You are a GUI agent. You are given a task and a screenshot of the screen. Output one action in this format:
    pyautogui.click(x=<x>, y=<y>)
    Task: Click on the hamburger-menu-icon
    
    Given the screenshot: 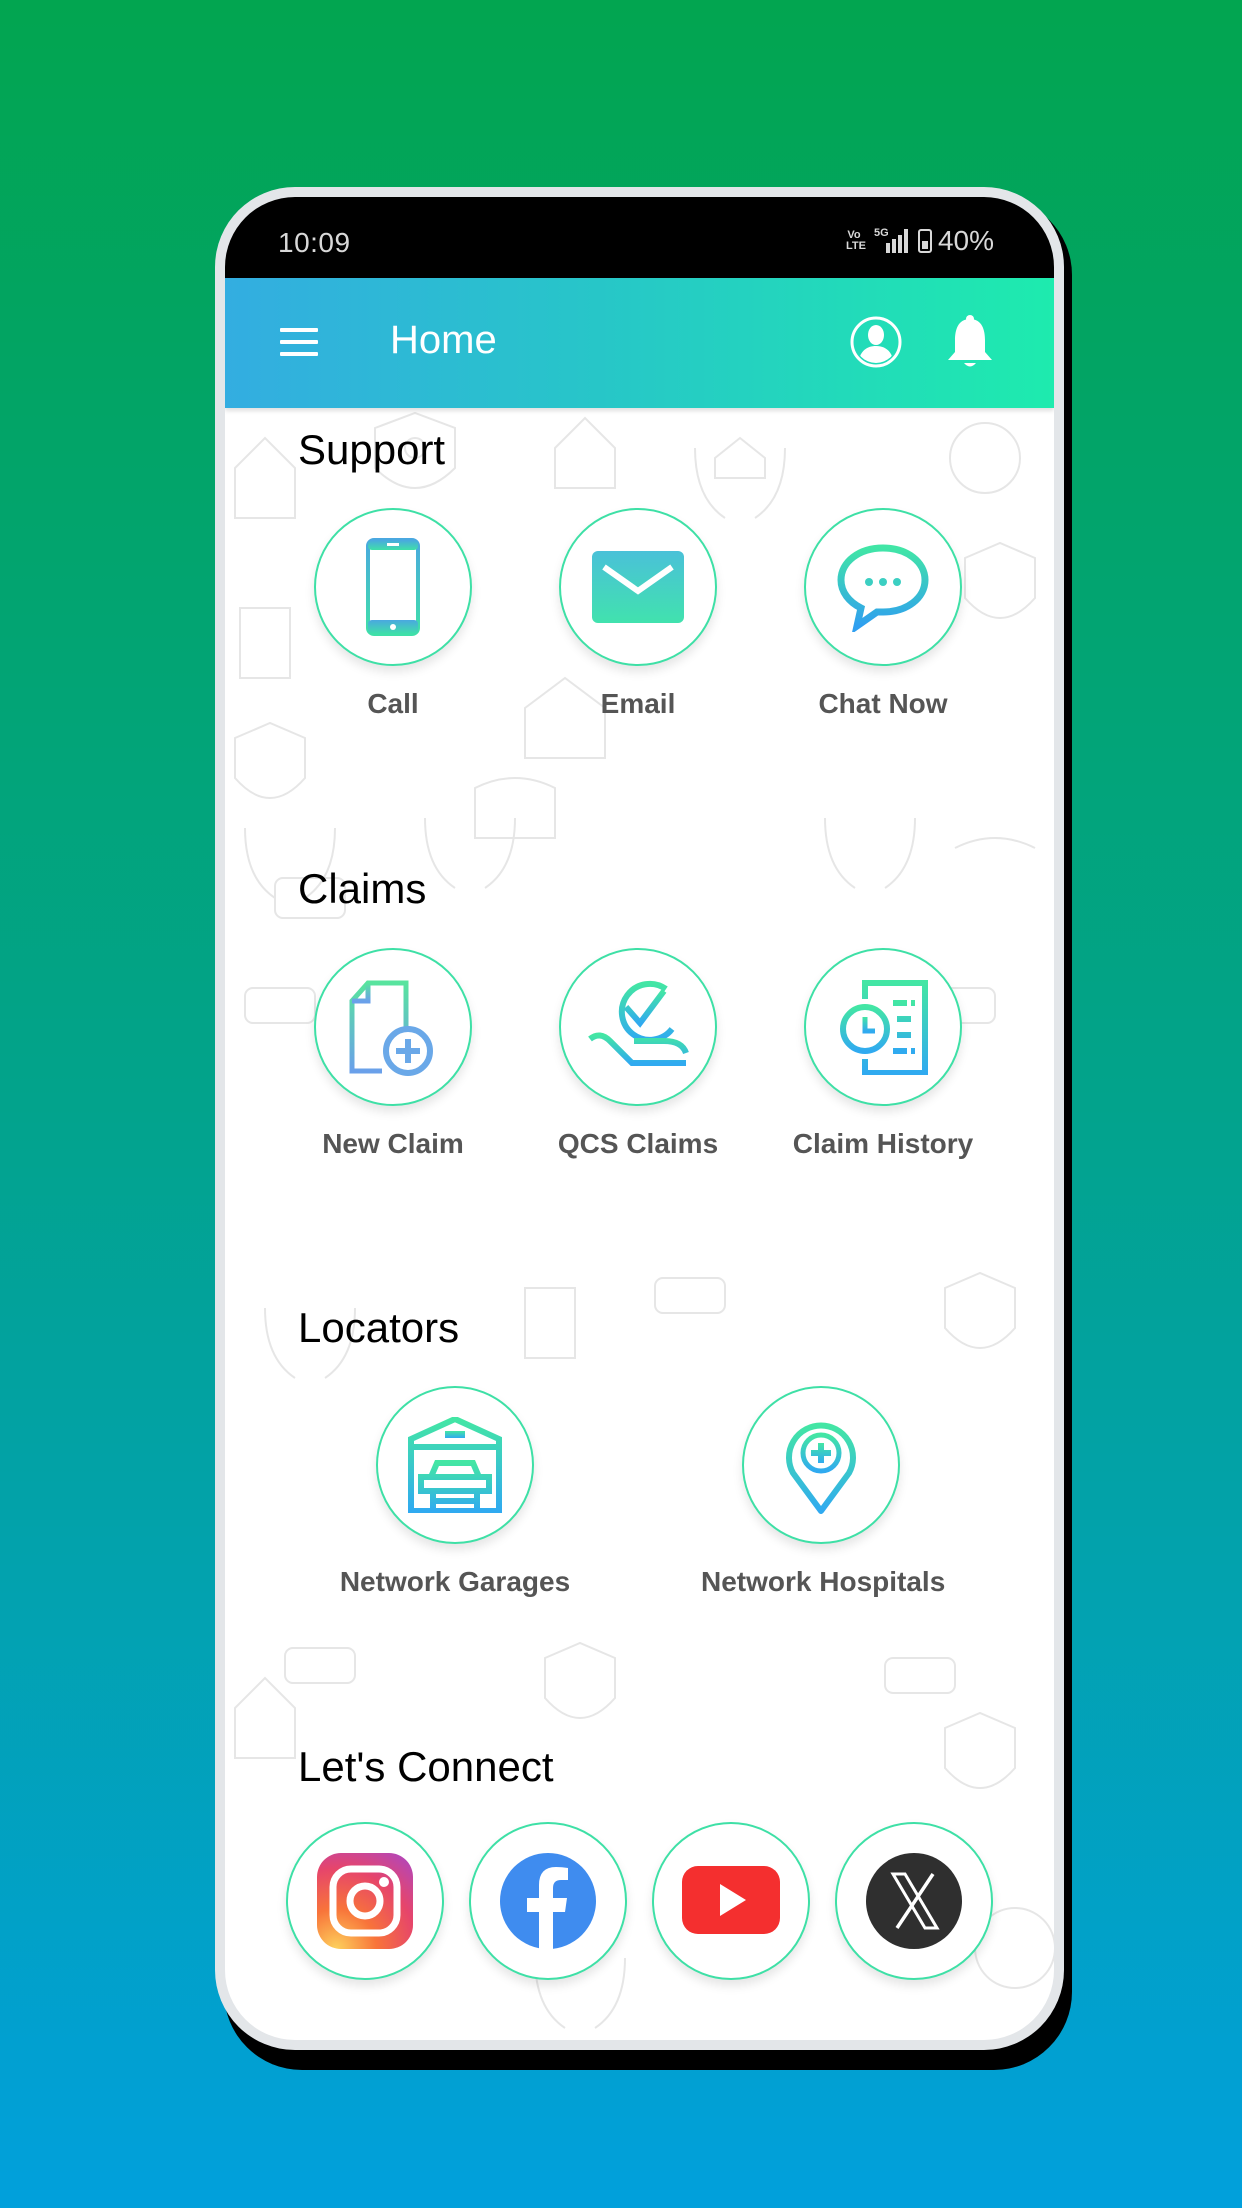 What is the action you would take?
    pyautogui.click(x=299, y=342)
    